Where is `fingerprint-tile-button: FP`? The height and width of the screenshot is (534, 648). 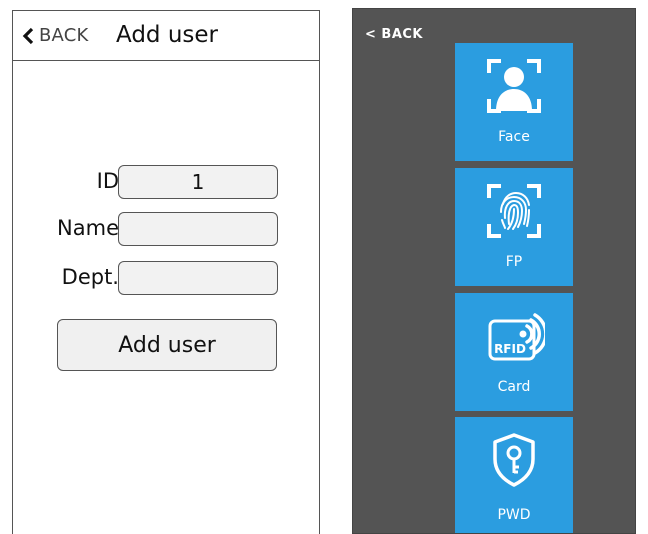
fingerprint-tile-button: FP is located at coordinates (514, 227).